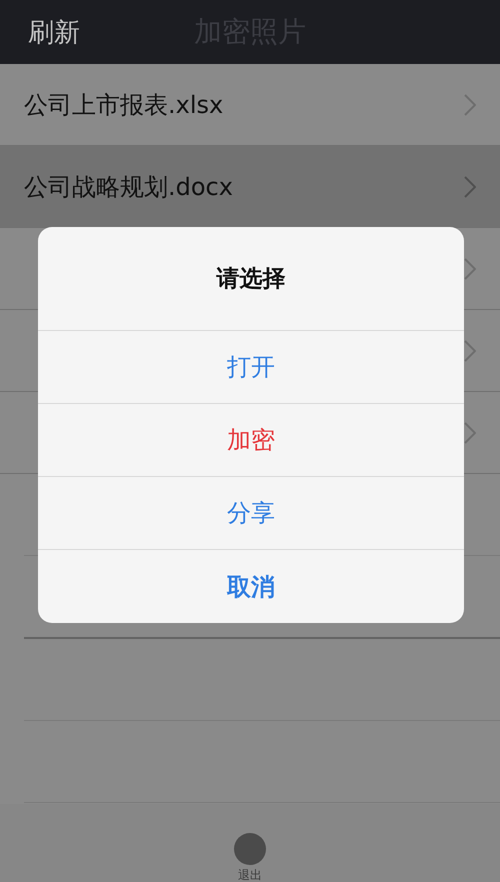 The height and width of the screenshot is (882, 500). I want to click on dialog-title: 请选择, so click(251, 279).